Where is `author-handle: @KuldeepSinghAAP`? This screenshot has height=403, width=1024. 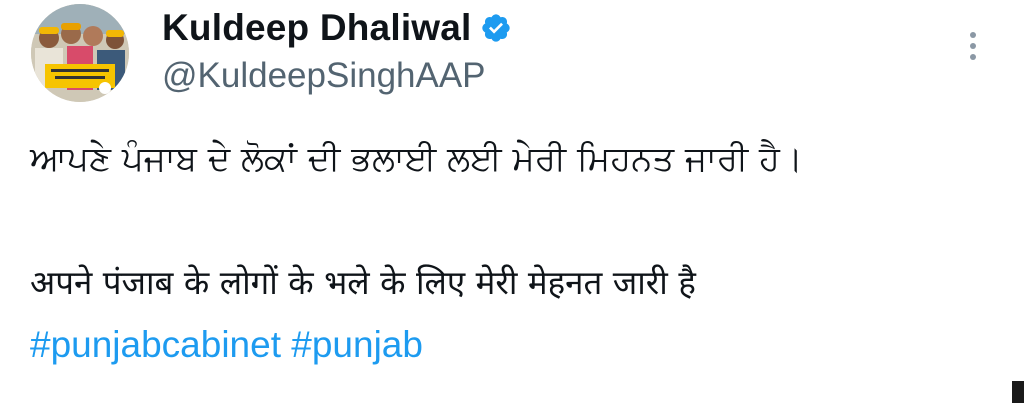
author-handle: @KuldeepSinghAAP is located at coordinates (553, 76).